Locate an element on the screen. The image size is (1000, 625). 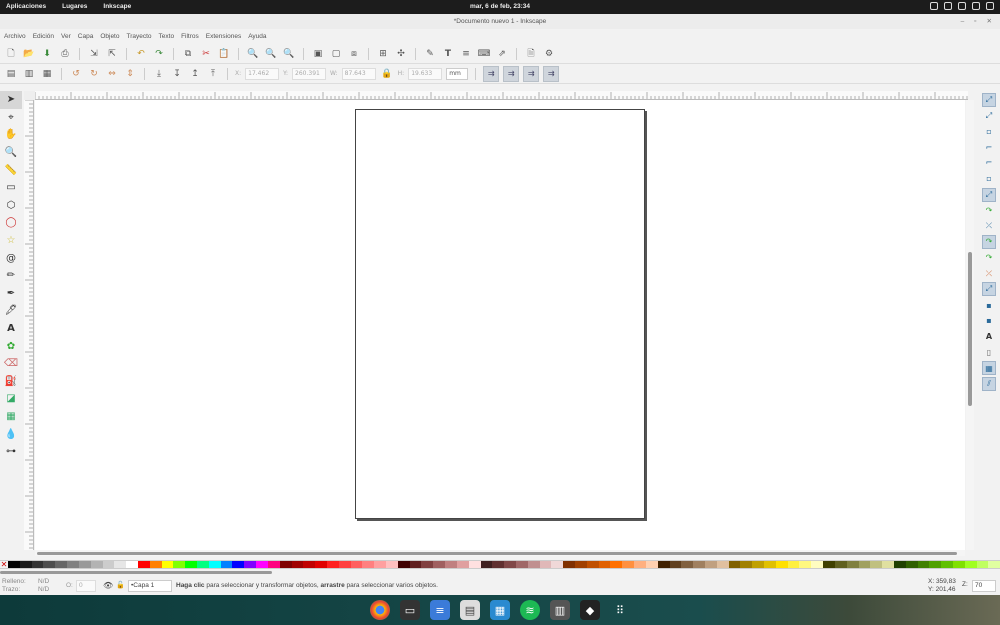
docs-icon: ≡ is located at coordinates (440, 610).